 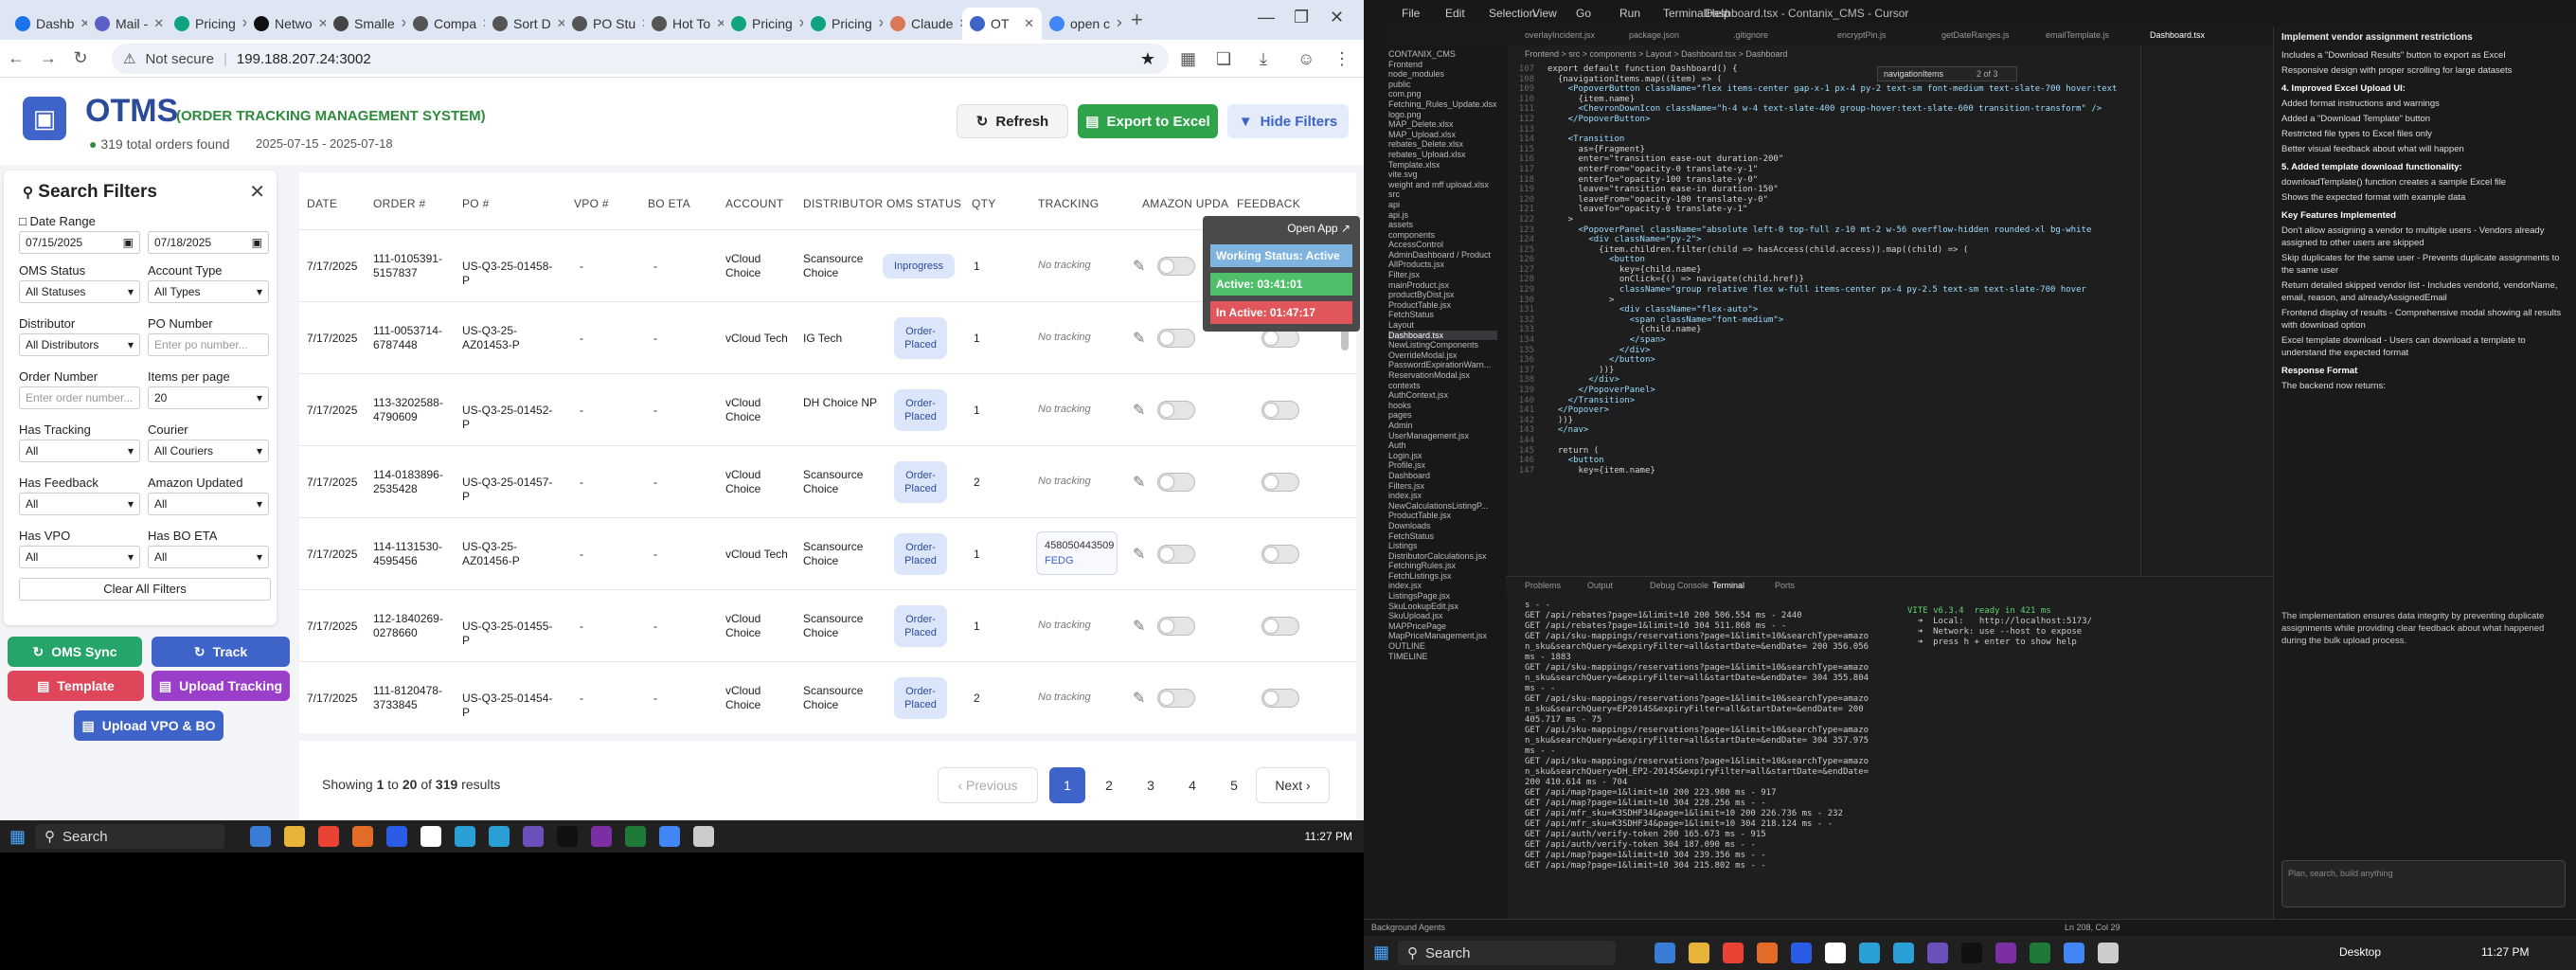 I want to click on browser-tab: open c ✕, so click(x=1081, y=24).